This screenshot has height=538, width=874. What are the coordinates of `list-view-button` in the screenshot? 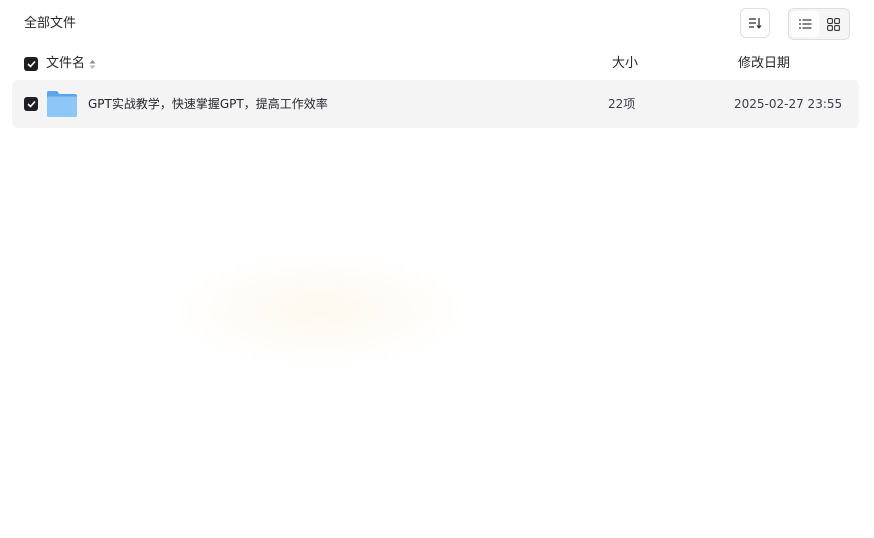 It's located at (805, 24).